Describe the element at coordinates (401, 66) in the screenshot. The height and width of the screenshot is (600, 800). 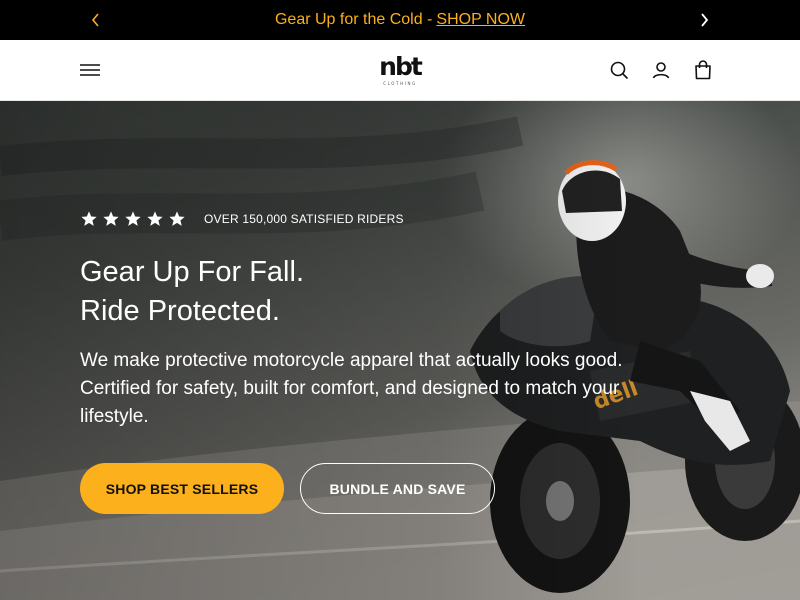
I see `svg-text: nbt` at that location.